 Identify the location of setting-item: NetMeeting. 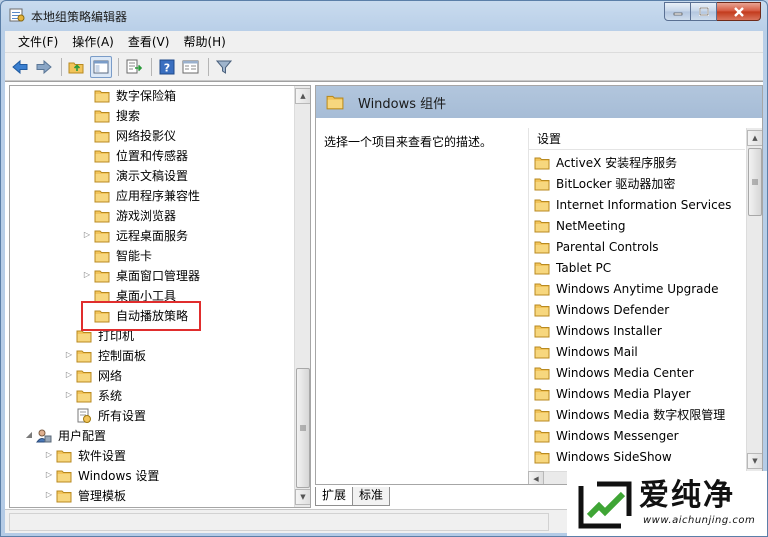
(579, 225).